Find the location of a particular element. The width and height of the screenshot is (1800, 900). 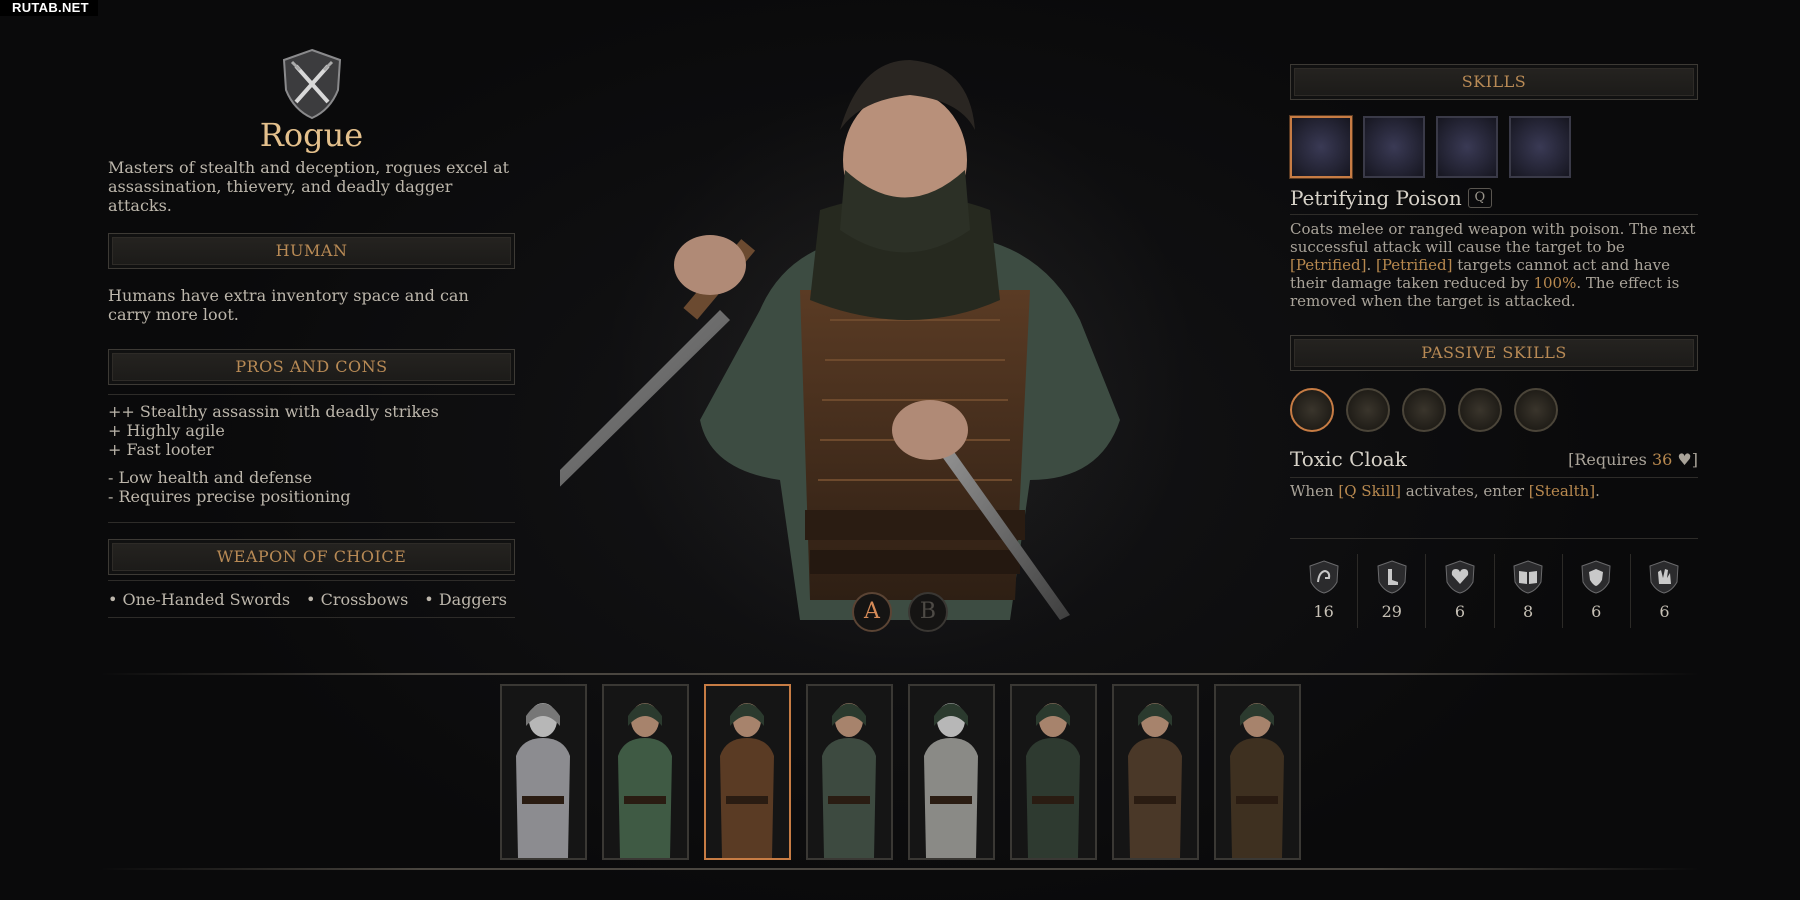

blade-burst-skill-icon is located at coordinates (1394, 147).